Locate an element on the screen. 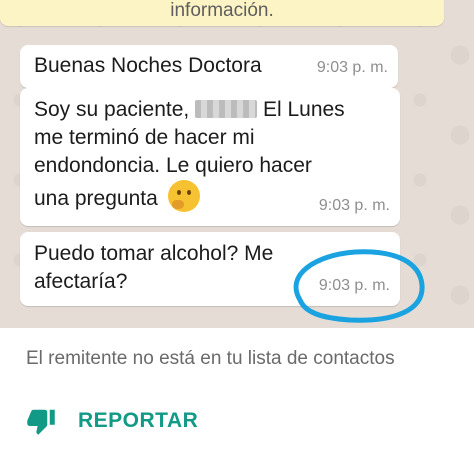 The height and width of the screenshot is (473, 474). thinking-face-icon is located at coordinates (183, 196).